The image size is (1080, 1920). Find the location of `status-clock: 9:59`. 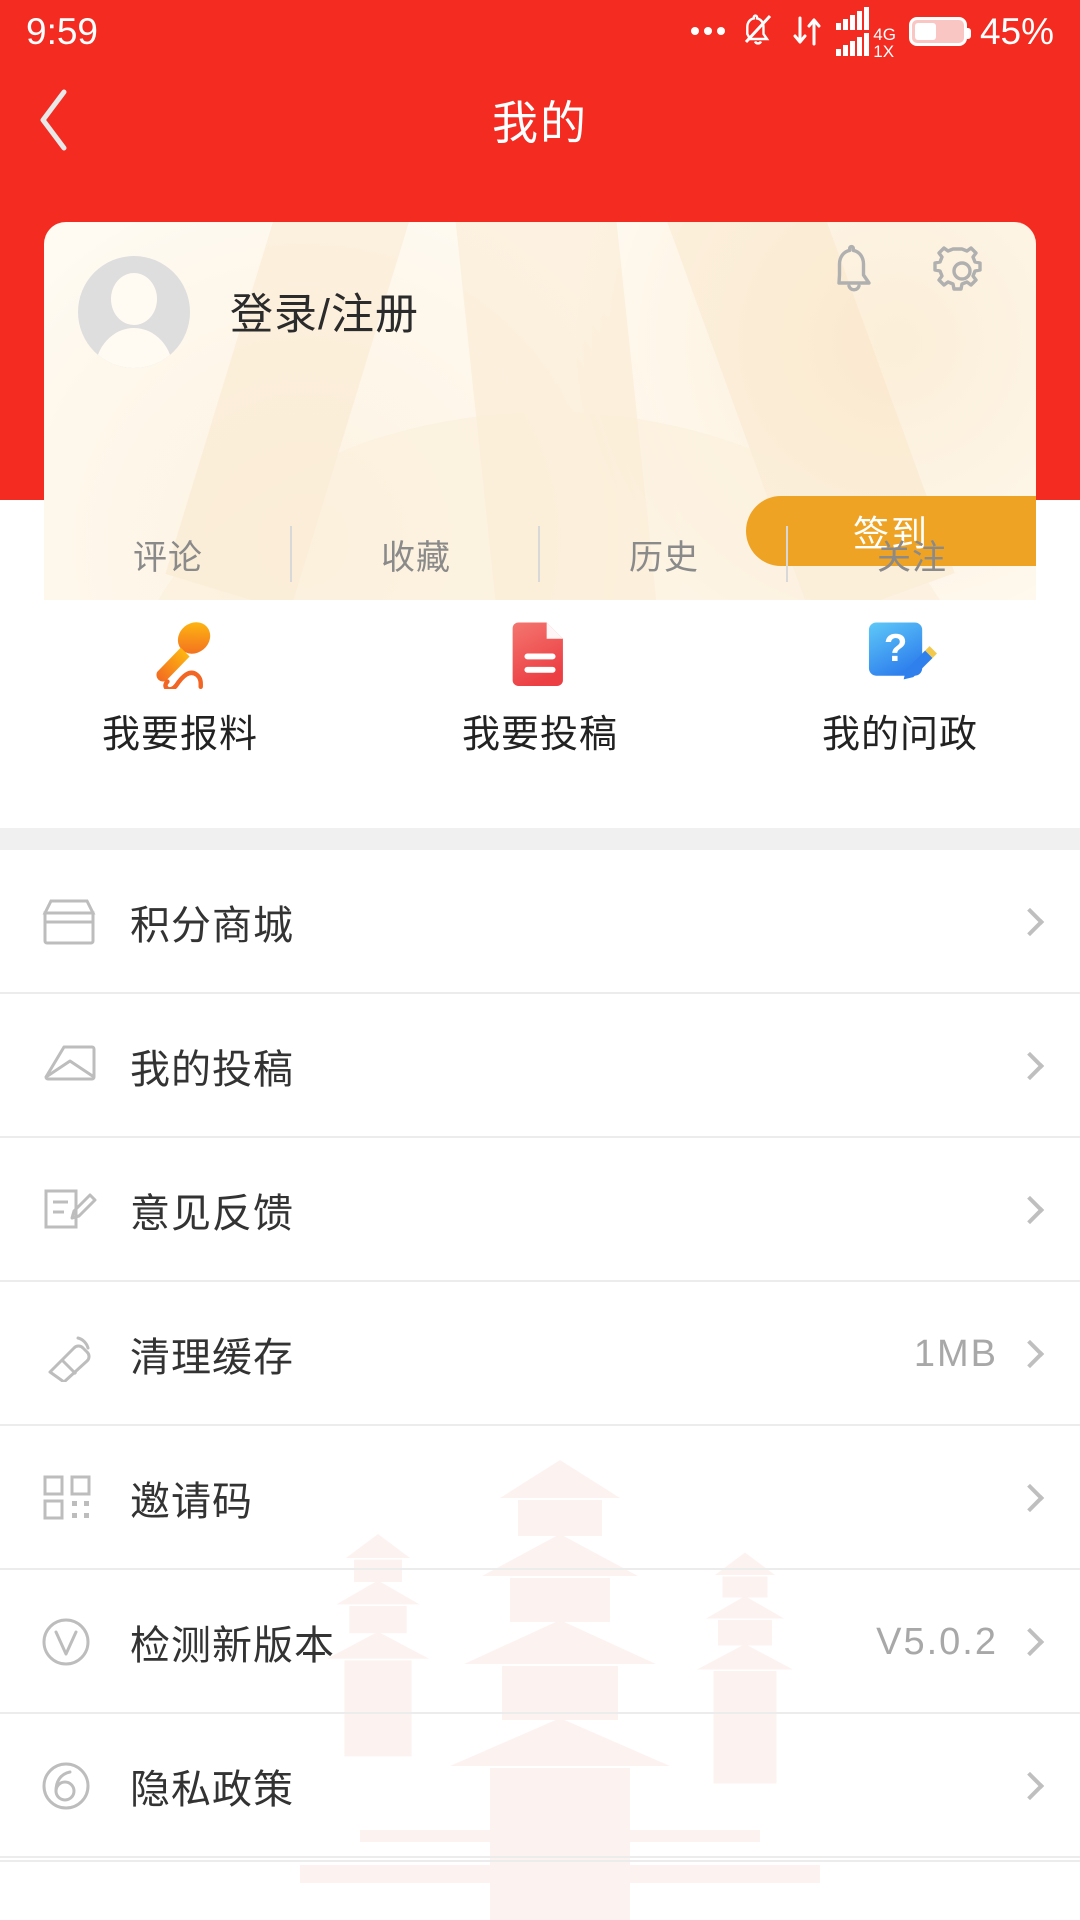

status-clock: 9:59 is located at coordinates (62, 31).